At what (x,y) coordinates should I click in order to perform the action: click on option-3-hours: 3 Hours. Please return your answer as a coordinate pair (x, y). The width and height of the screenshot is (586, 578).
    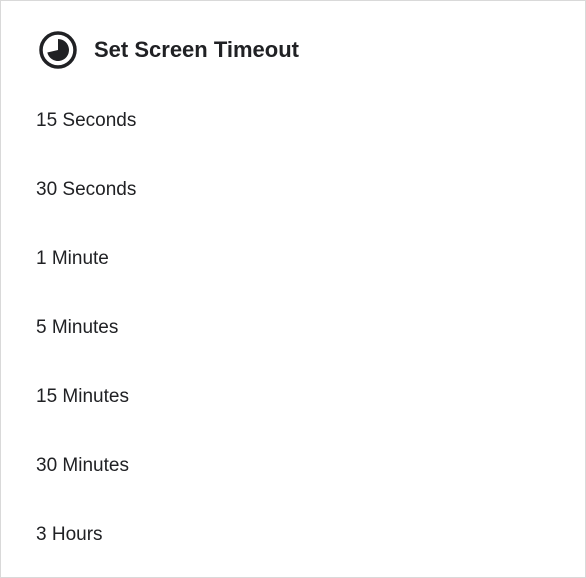
    Looking at the image, I should click on (293, 534).